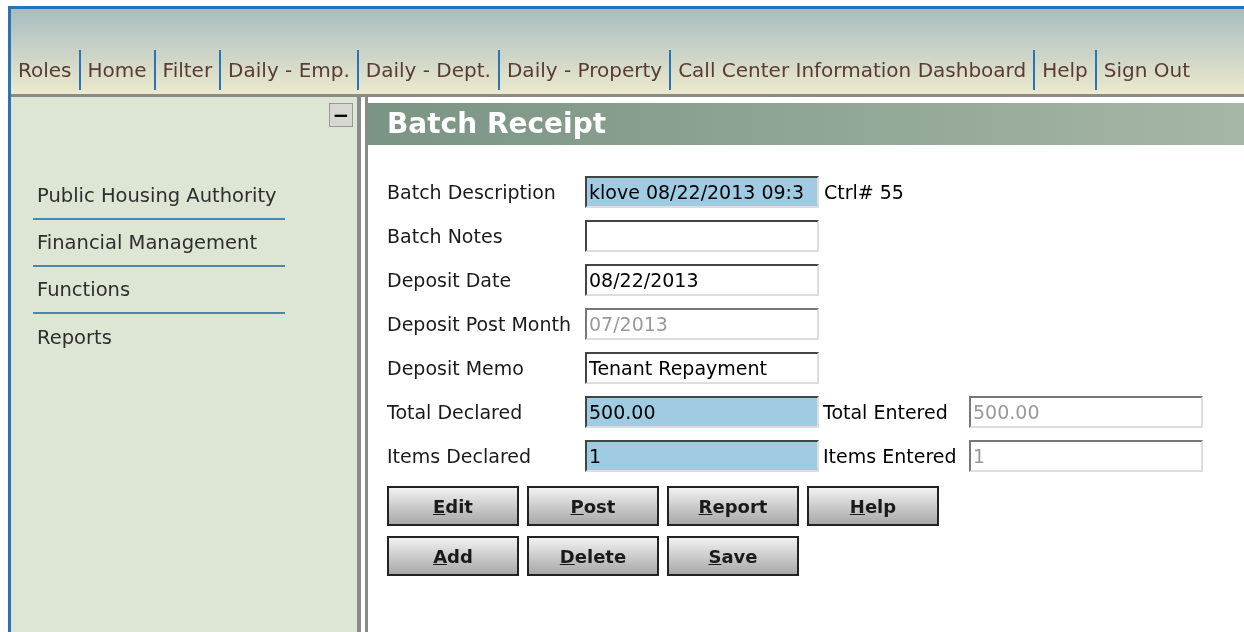 The width and height of the screenshot is (1244, 632). What do you see at coordinates (472, 192) in the screenshot?
I see `field-label: Batch Description` at bounding box center [472, 192].